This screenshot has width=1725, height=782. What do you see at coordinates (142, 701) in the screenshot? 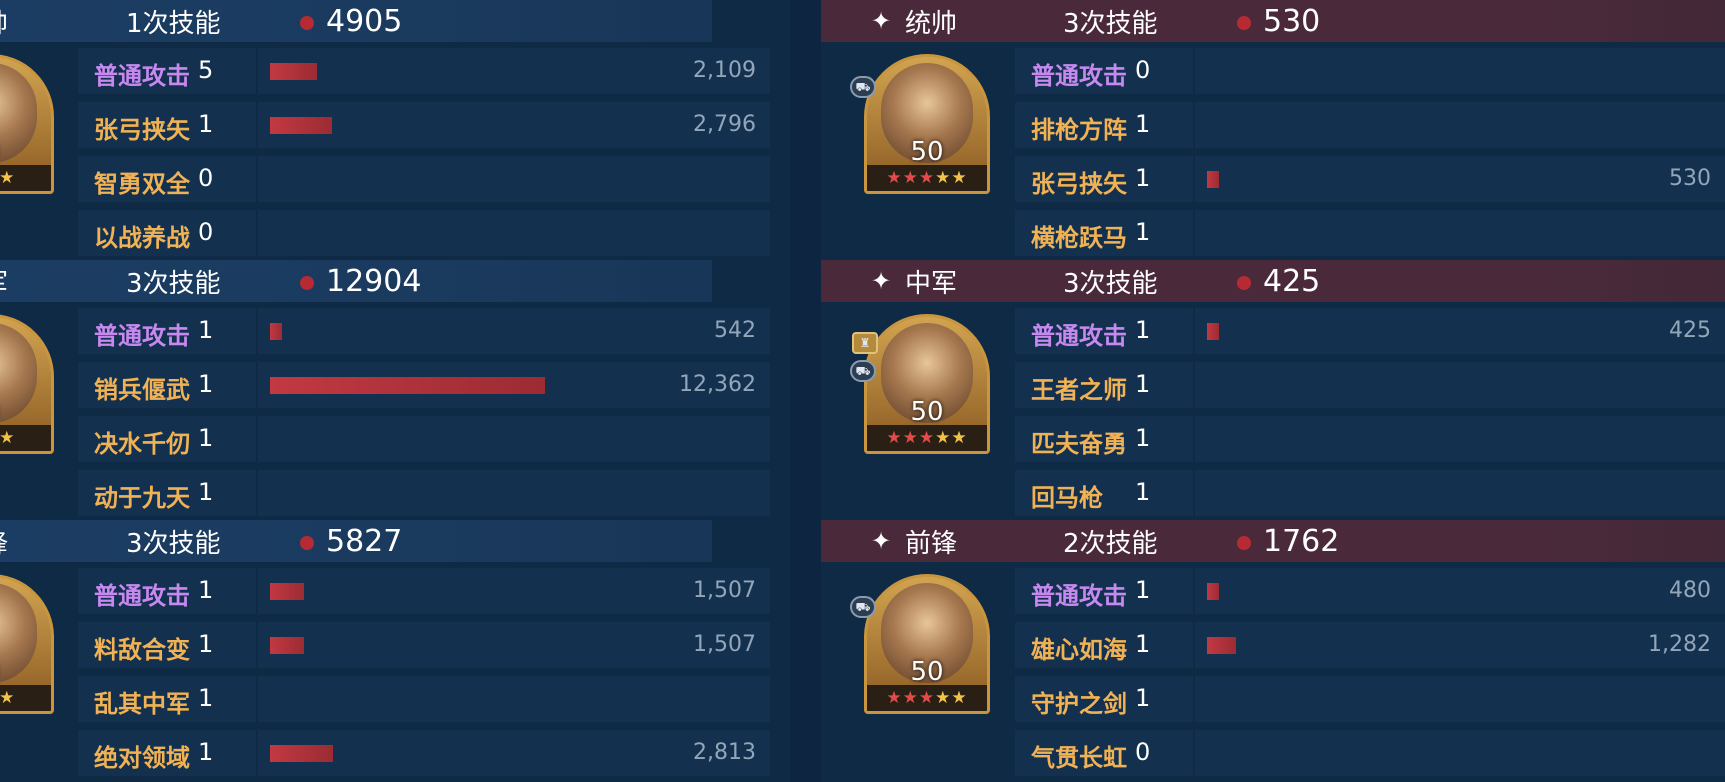
I see `skill-name: 乱其中军` at bounding box center [142, 701].